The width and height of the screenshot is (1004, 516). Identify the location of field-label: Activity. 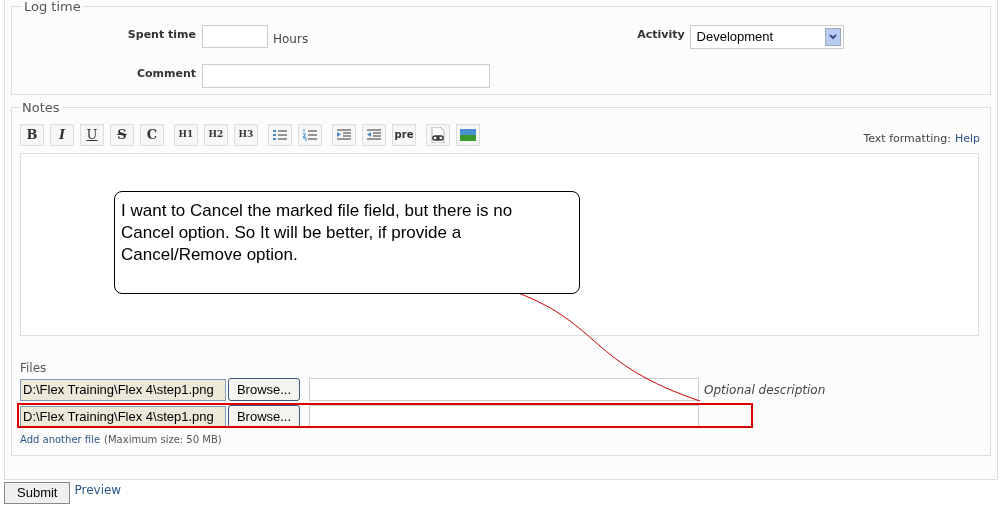
(661, 34).